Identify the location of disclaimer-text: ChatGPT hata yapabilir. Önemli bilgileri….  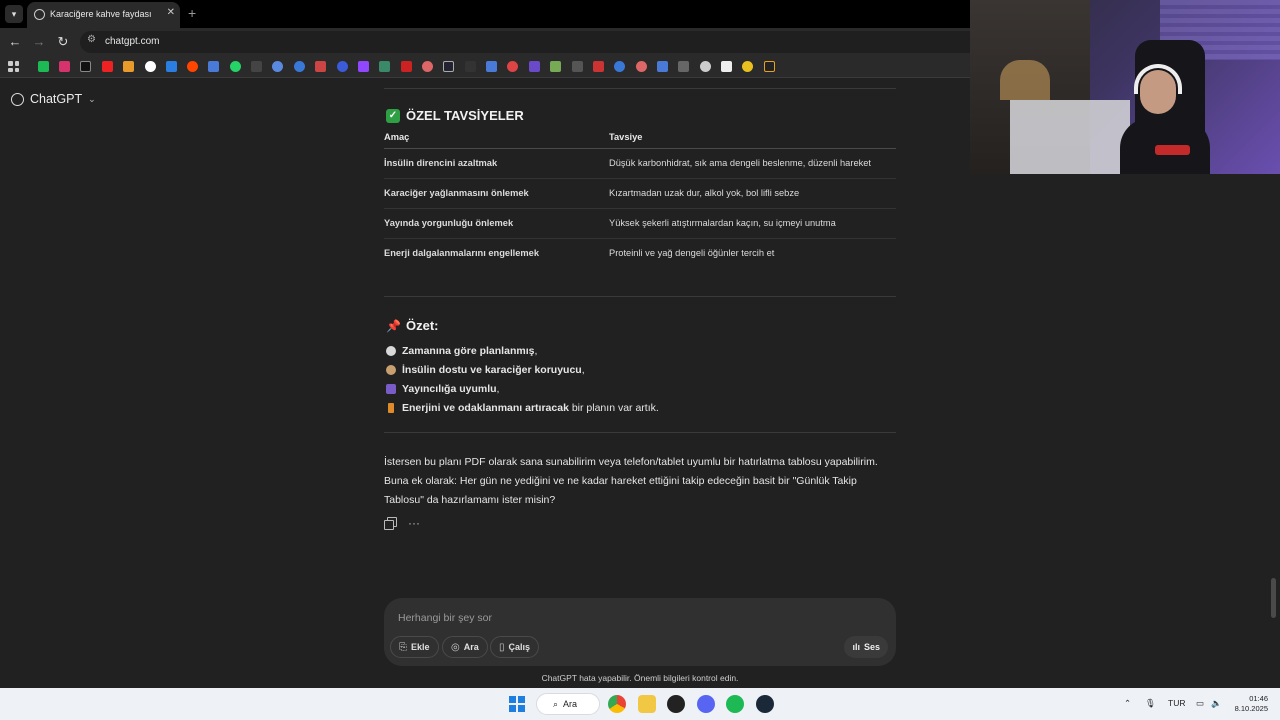
(640, 678).